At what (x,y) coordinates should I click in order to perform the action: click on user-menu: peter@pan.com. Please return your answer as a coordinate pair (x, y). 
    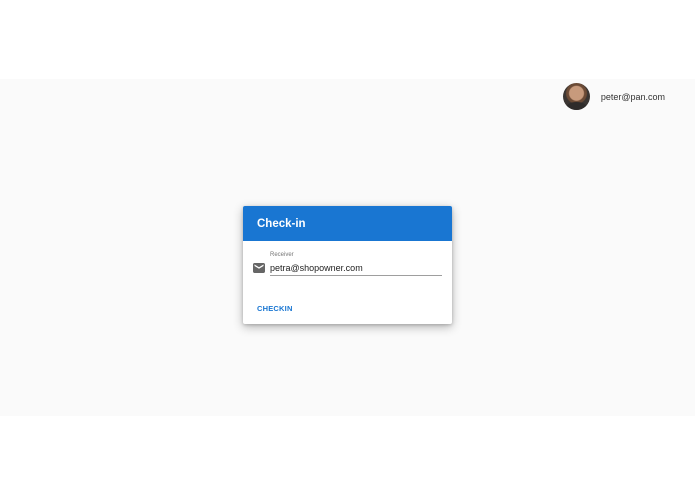
    Looking at the image, I should click on (613, 96).